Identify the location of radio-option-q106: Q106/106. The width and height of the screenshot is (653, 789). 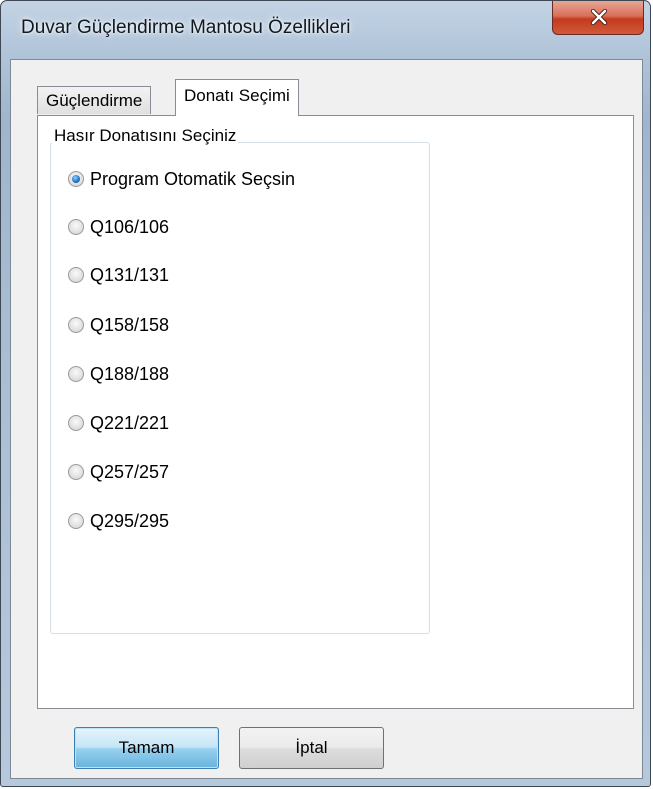
(118, 227).